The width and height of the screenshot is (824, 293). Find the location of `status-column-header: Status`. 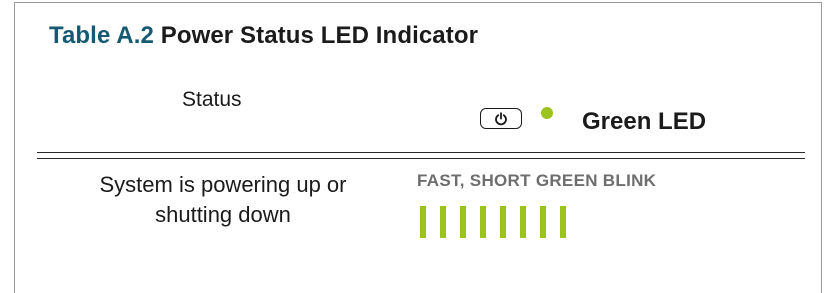

status-column-header: Status is located at coordinates (212, 99).